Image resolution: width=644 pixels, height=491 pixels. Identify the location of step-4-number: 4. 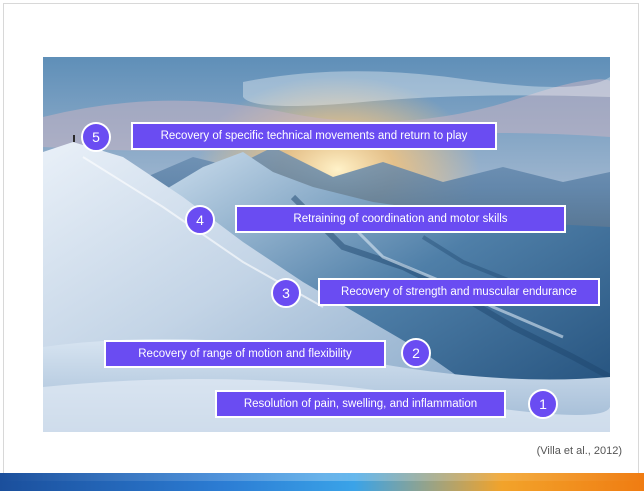
(200, 220).